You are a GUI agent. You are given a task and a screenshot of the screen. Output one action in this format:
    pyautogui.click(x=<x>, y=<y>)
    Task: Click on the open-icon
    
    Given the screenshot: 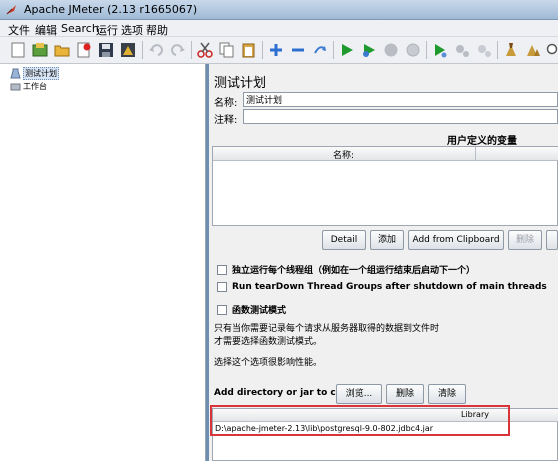 What is the action you would take?
    pyautogui.click(x=62, y=50)
    